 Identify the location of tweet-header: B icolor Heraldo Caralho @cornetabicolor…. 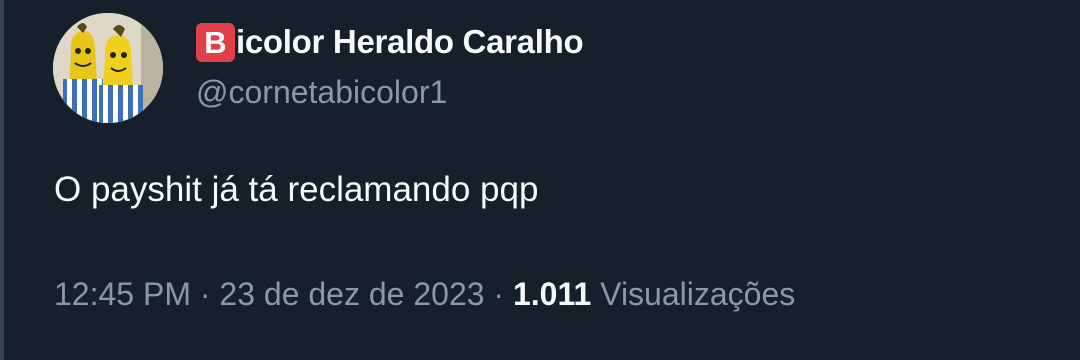
(390, 65).